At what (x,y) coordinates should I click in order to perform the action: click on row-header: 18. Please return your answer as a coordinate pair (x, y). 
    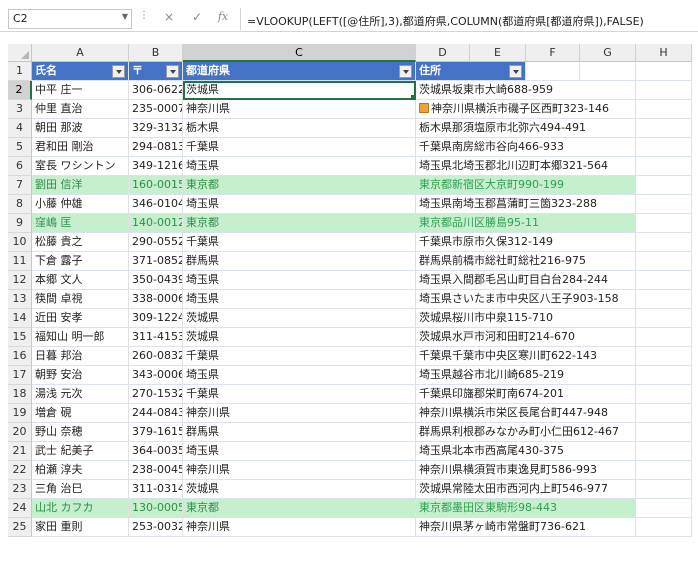
    Looking at the image, I should click on (20, 394).